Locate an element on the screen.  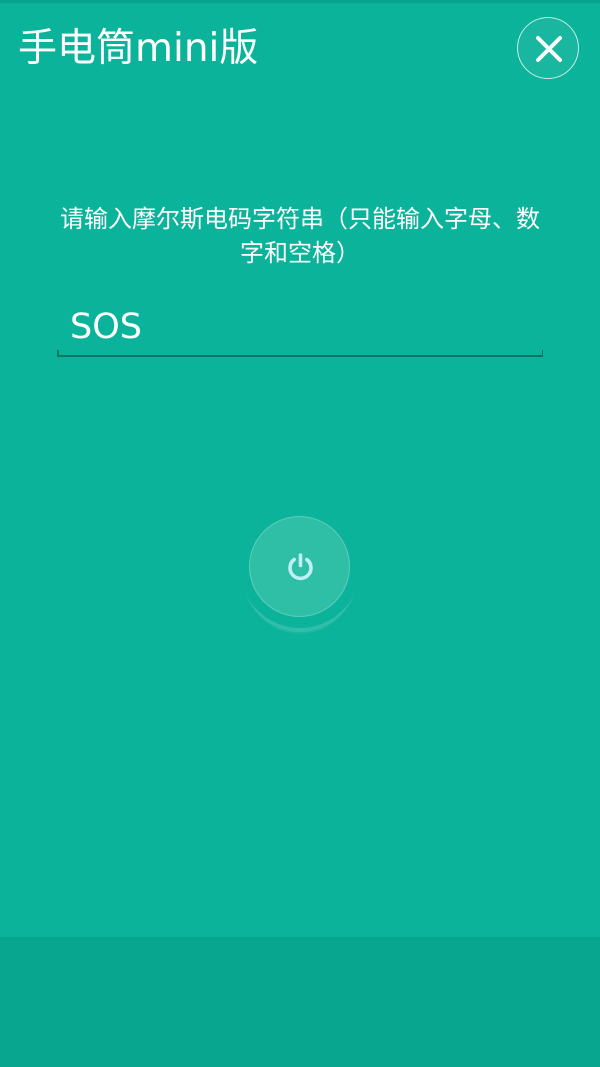
power-button is located at coordinates (299, 566).